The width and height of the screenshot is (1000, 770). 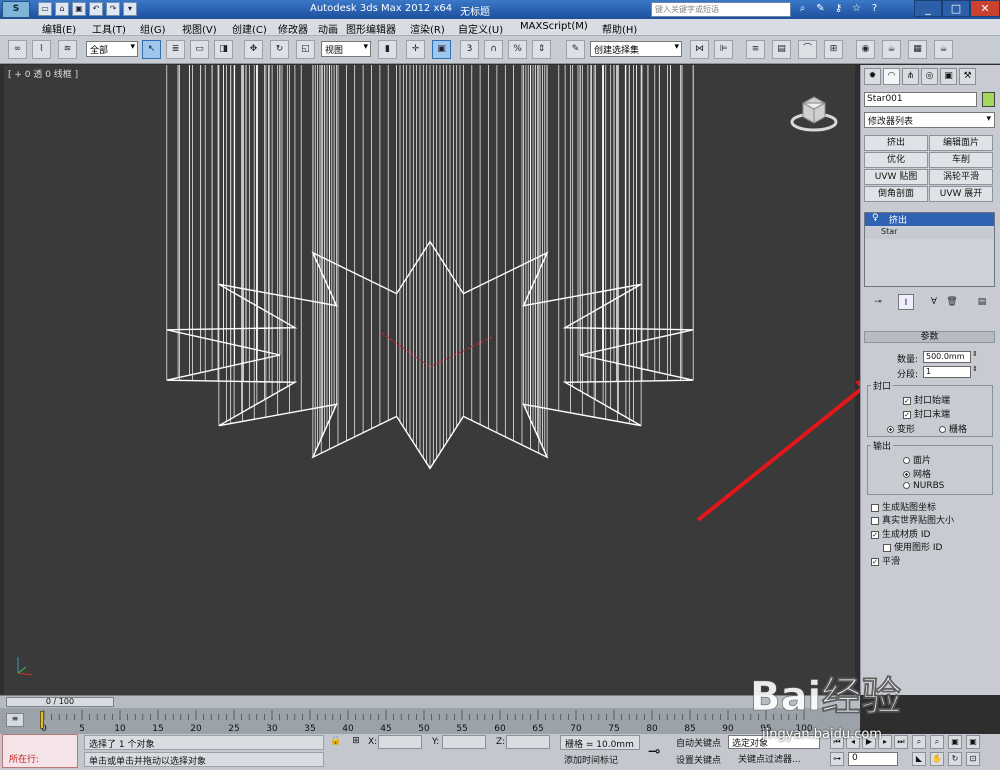 What do you see at coordinates (896, 177) in the screenshot?
I see `modifier-button-uvw-map: UVW 贴图` at bounding box center [896, 177].